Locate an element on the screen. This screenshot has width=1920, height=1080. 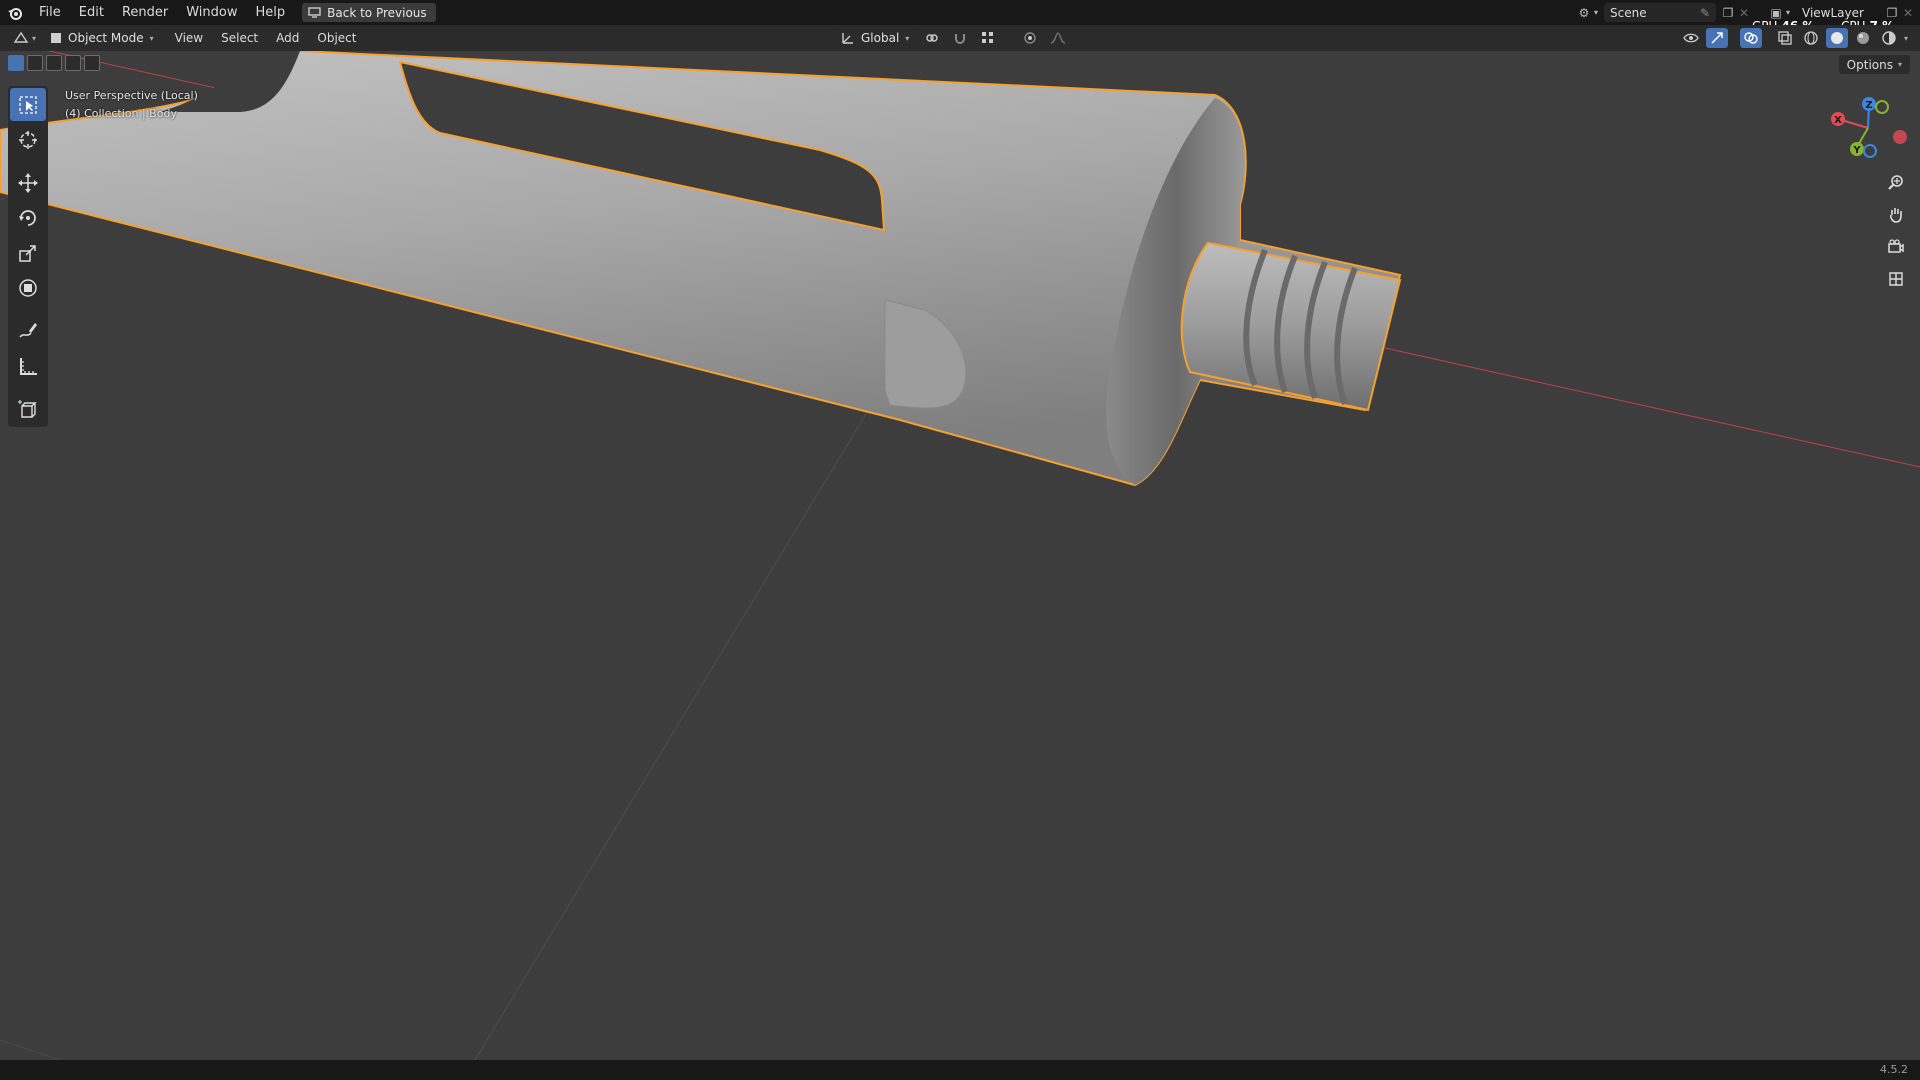
camera-icon is located at coordinates (1896, 247).